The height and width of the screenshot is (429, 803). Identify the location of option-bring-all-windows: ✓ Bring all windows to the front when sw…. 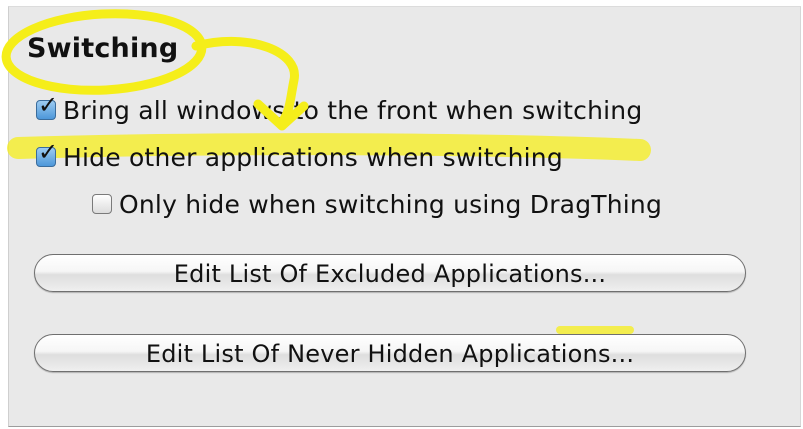
(339, 110).